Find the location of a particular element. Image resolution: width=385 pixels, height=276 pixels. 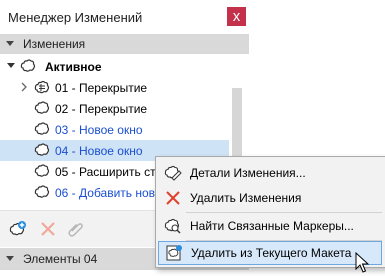

tree-item-label: 04 - Новое окно is located at coordinates (99, 151).